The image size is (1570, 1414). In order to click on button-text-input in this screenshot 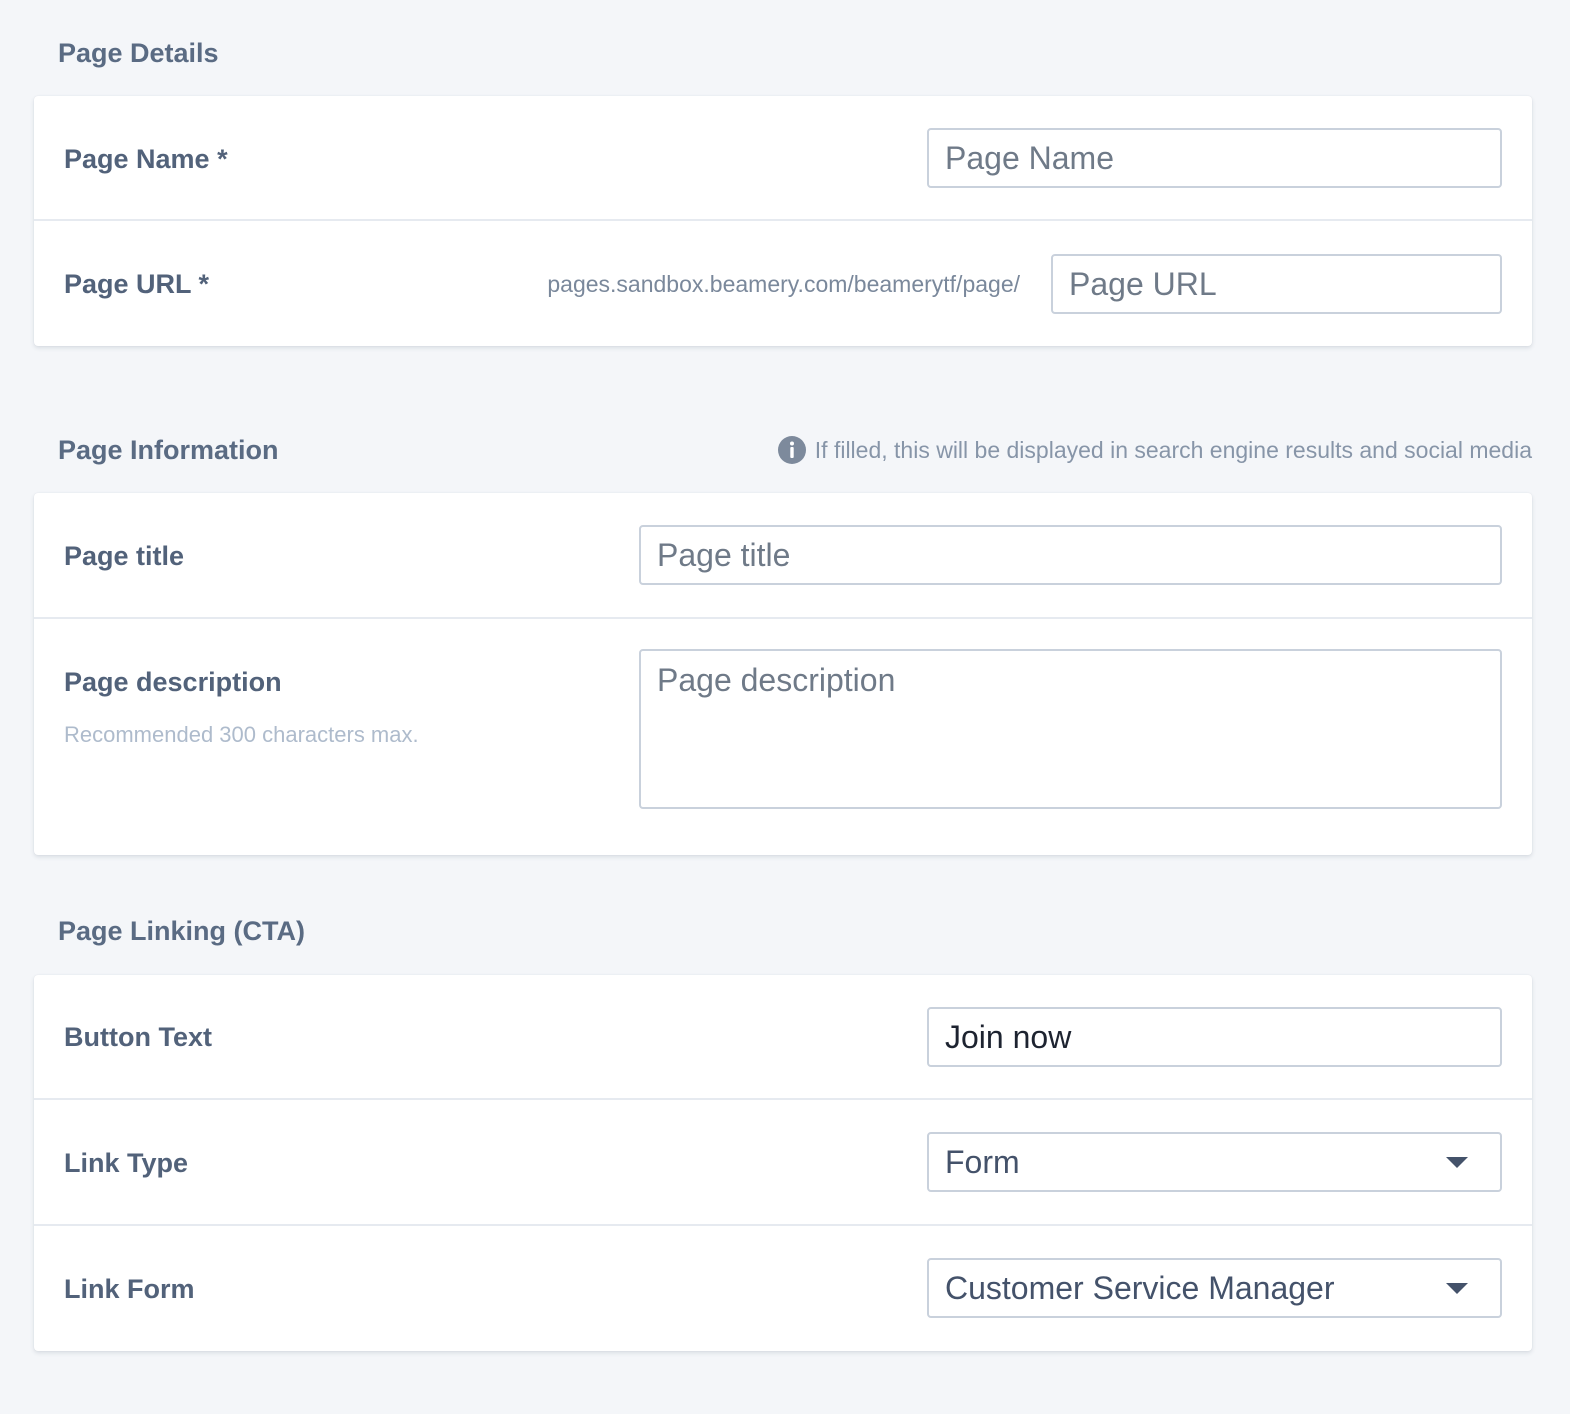, I will do `click(1214, 1037)`.